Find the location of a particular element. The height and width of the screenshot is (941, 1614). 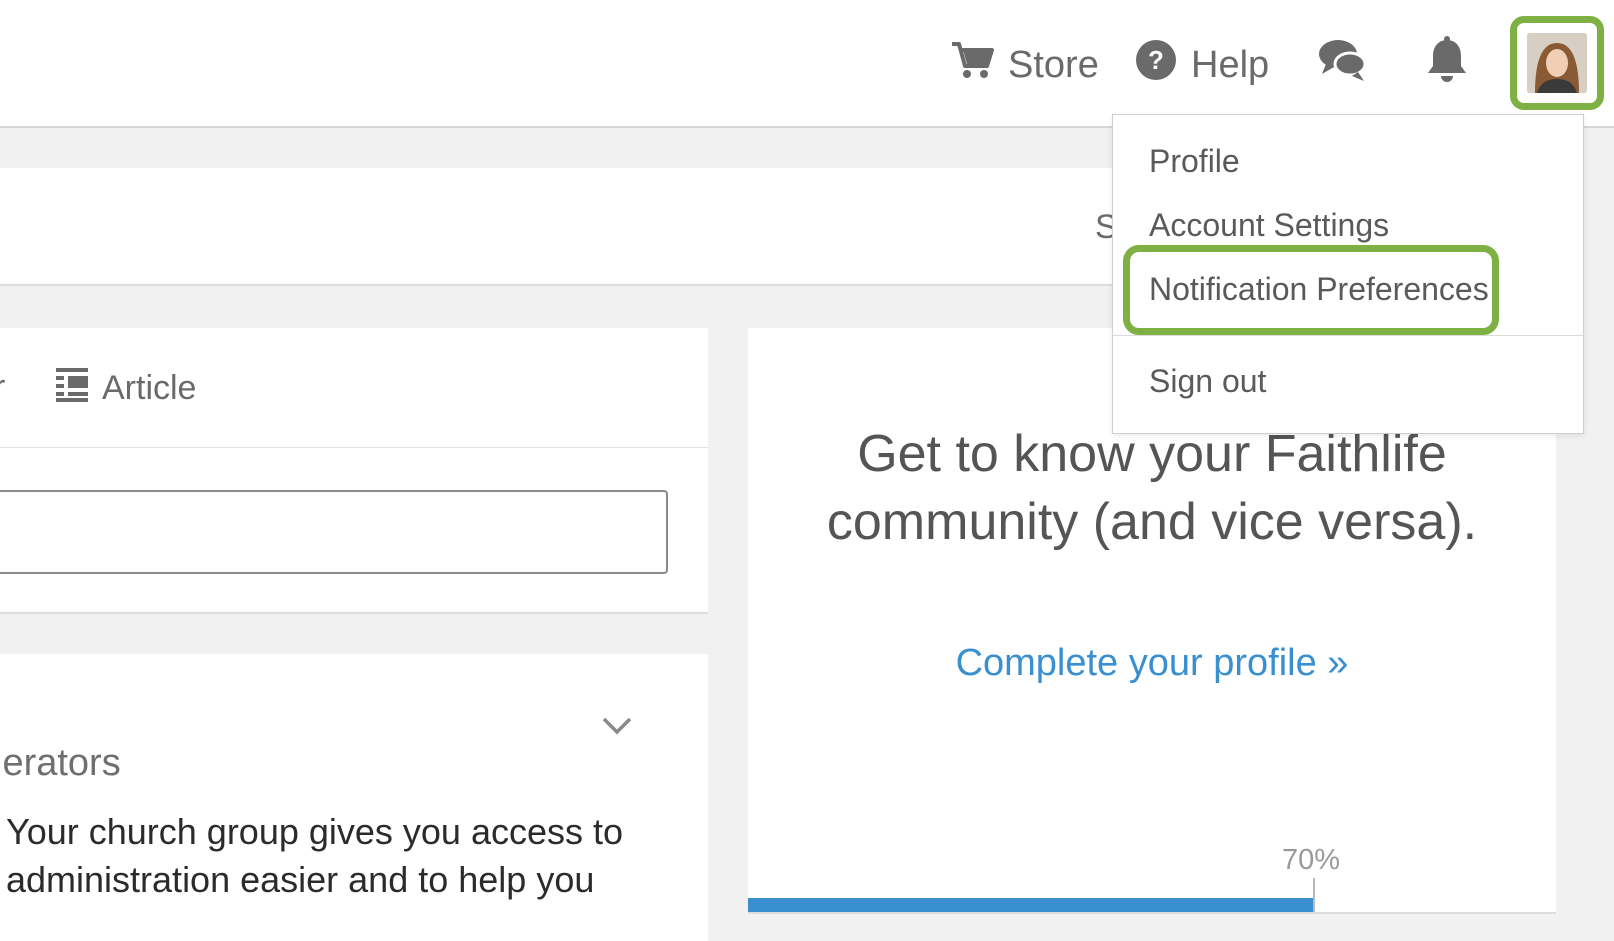

cart-icon is located at coordinates (972, 65).